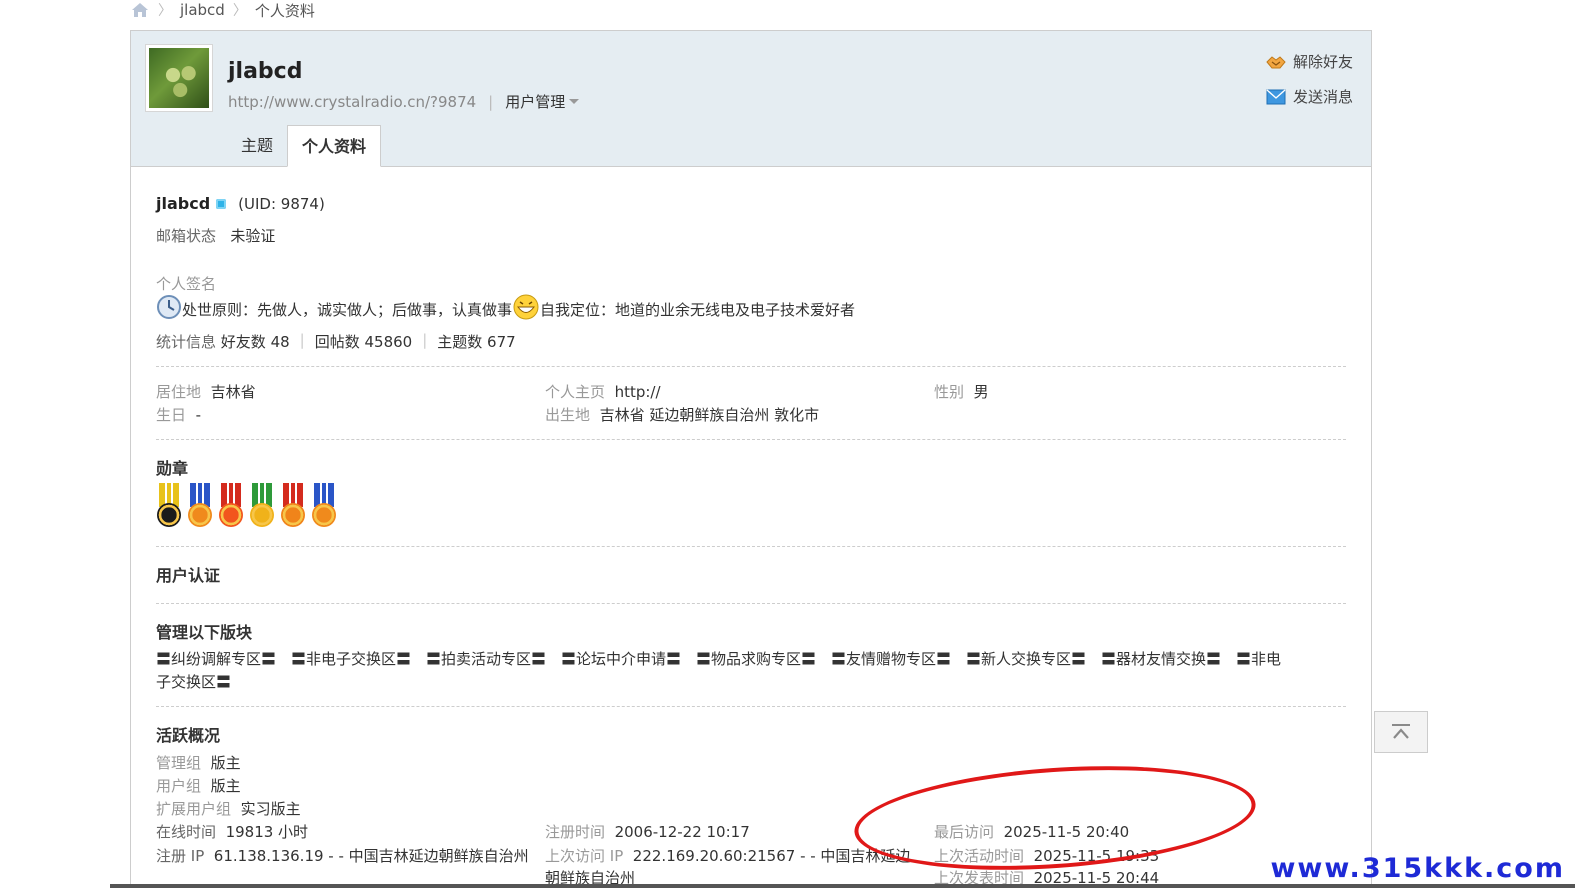 This screenshot has height=888, width=1575. What do you see at coordinates (603, 392) in the screenshot?
I see `homepage: 个人主页 http://` at bounding box center [603, 392].